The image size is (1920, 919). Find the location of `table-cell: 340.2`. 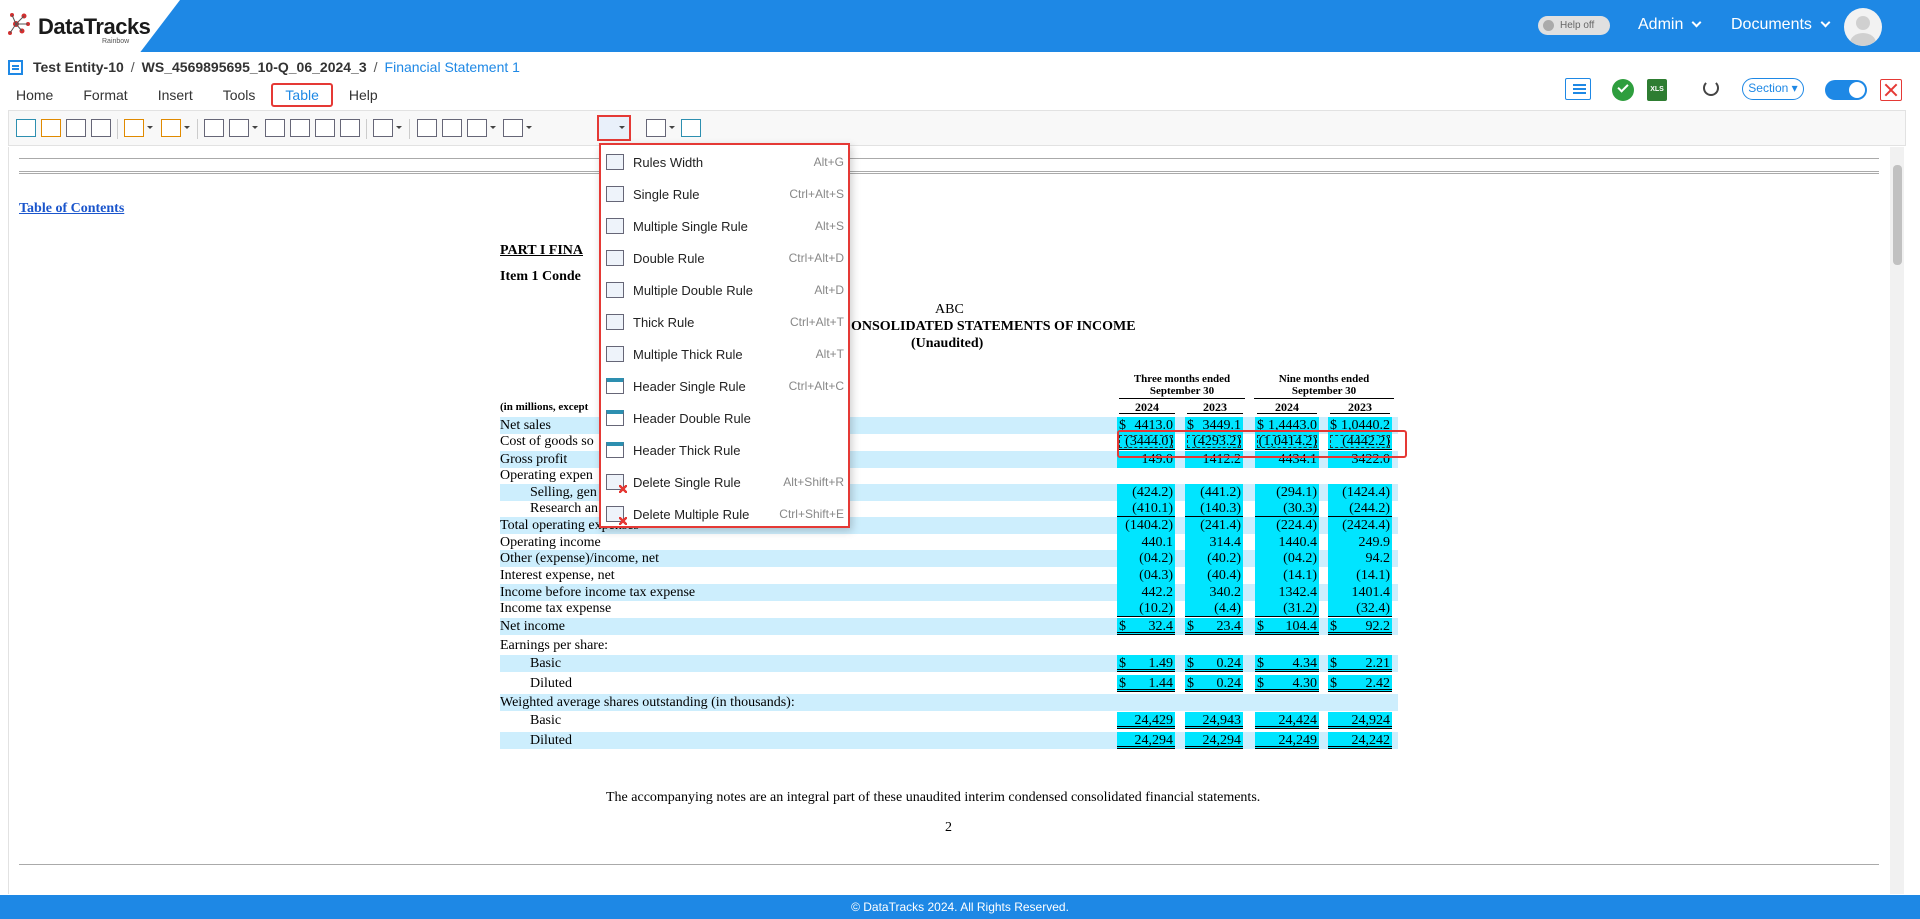

table-cell: 340.2 is located at coordinates (1214, 592).